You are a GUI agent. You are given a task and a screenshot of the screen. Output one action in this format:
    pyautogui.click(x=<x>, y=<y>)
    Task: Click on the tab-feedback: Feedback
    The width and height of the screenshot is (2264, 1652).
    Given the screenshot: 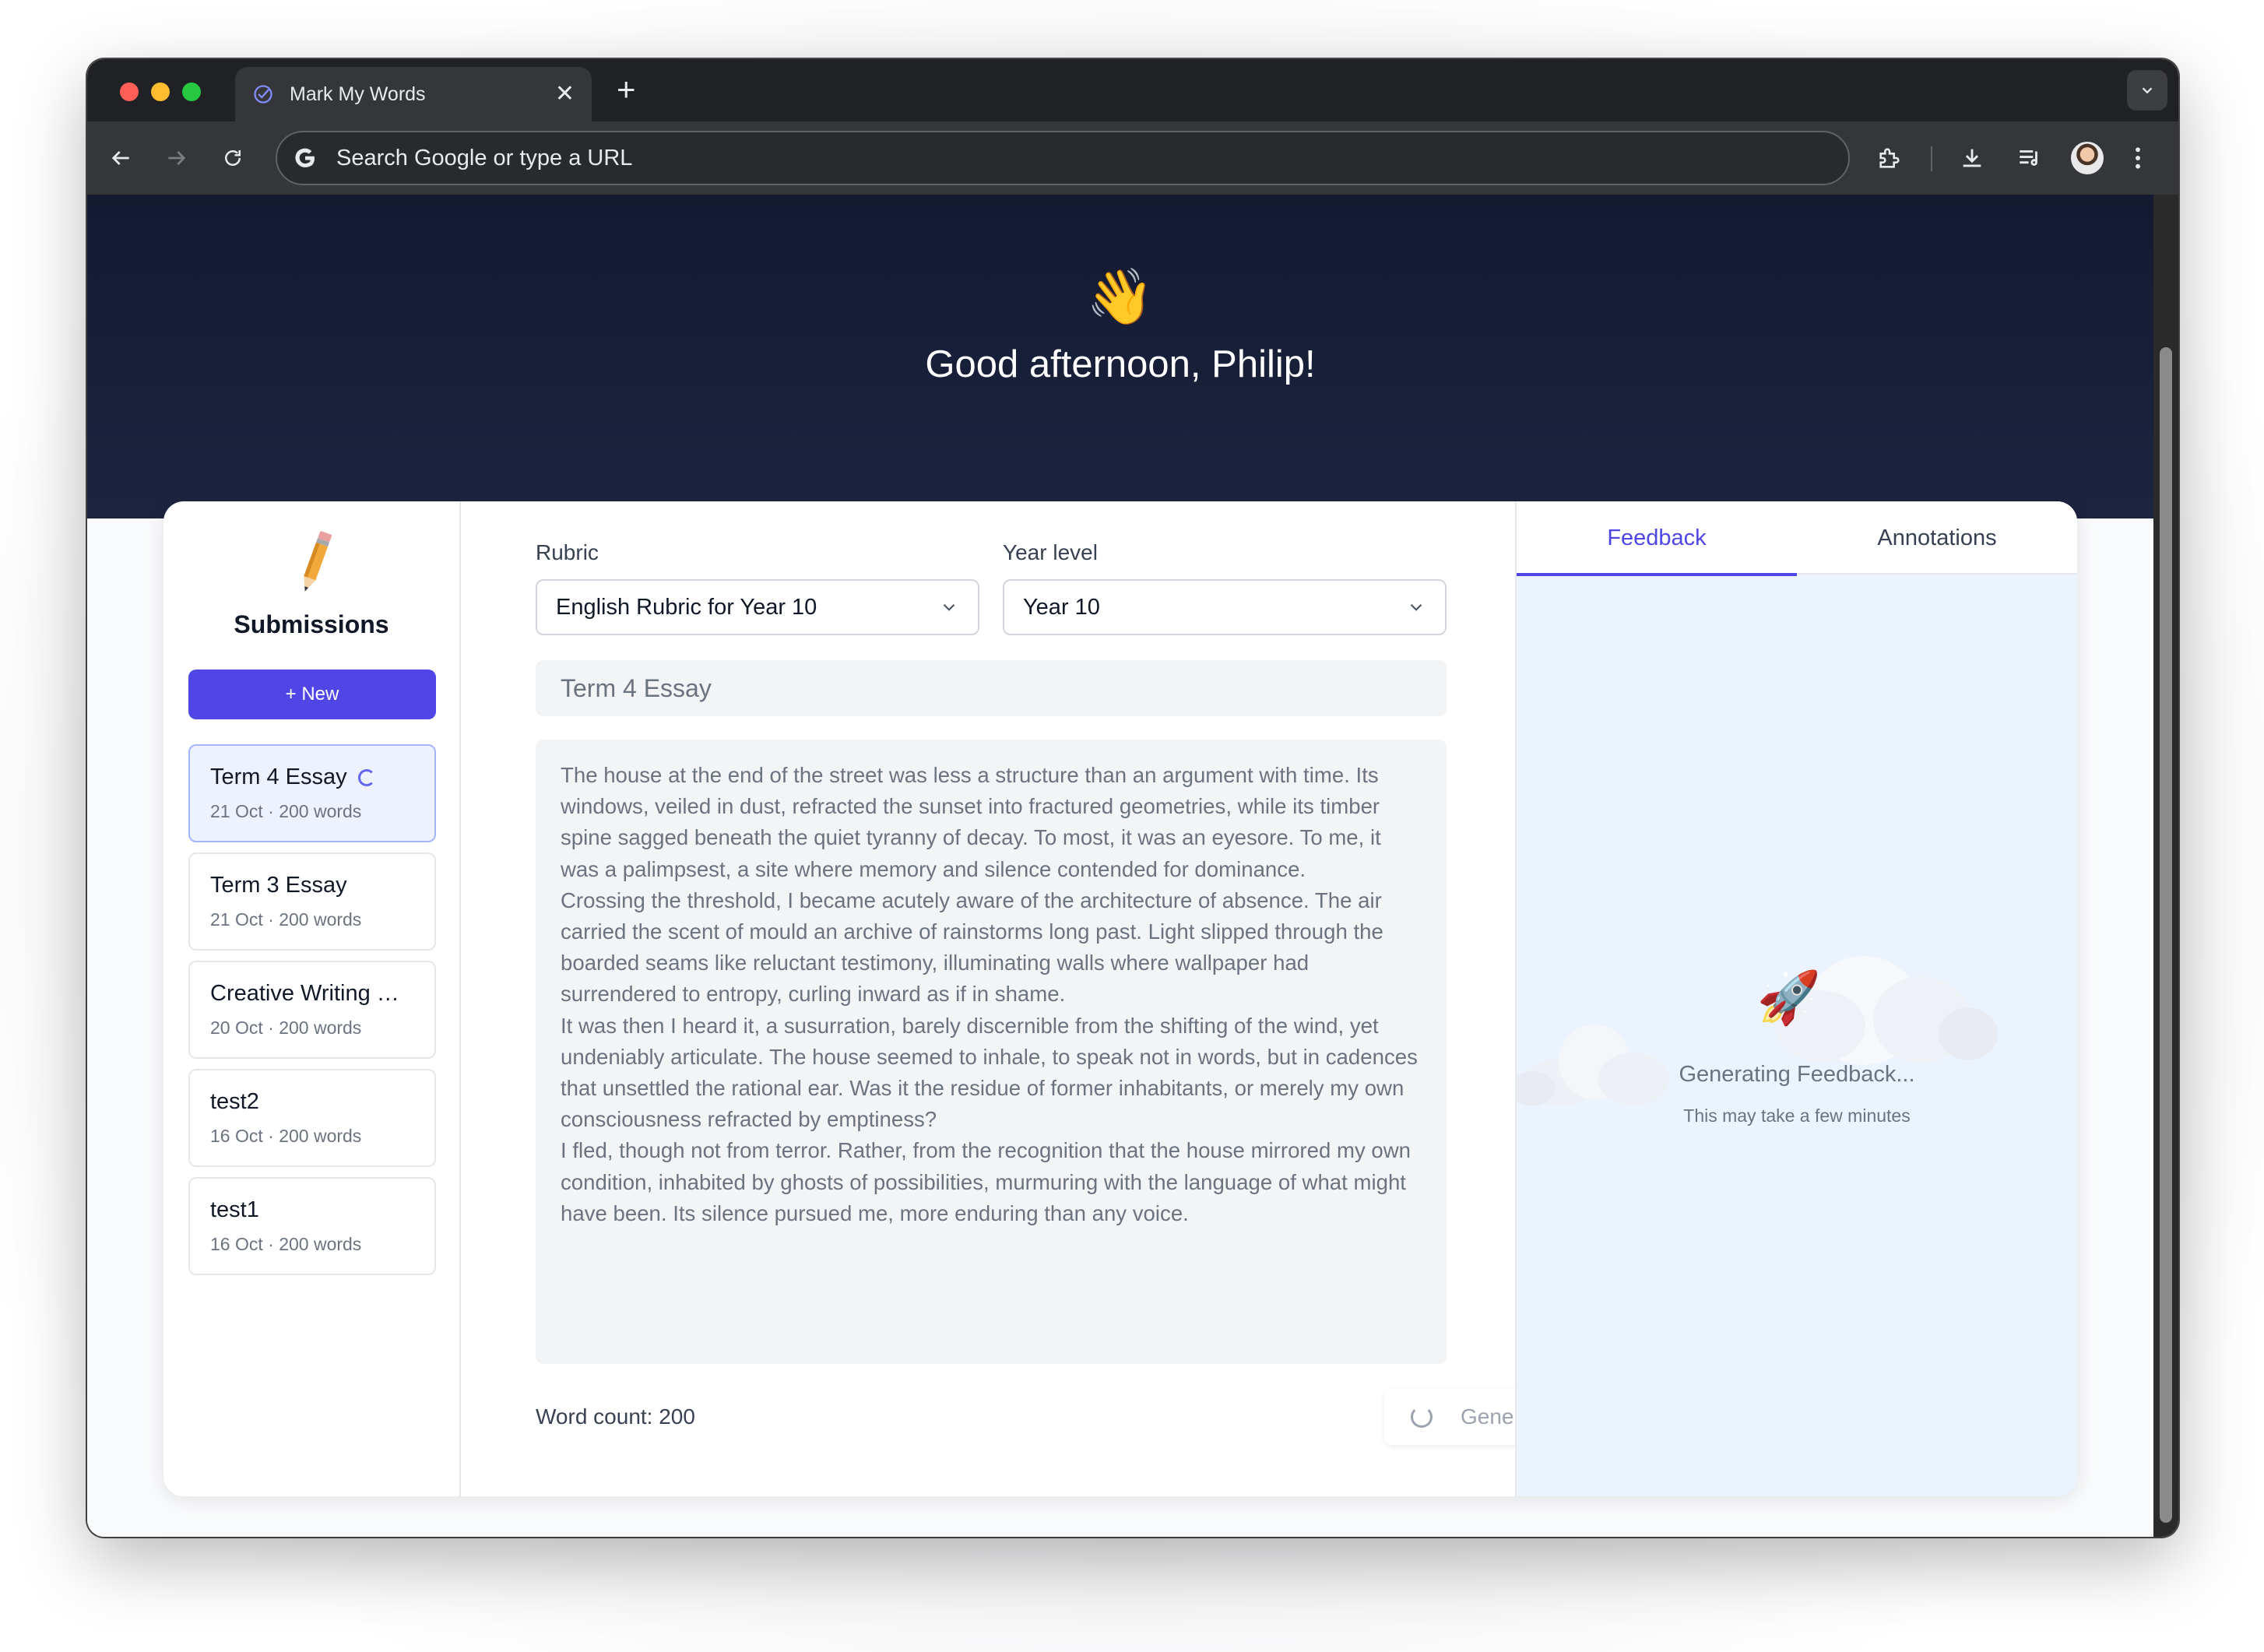 What is the action you would take?
    pyautogui.click(x=1657, y=538)
    